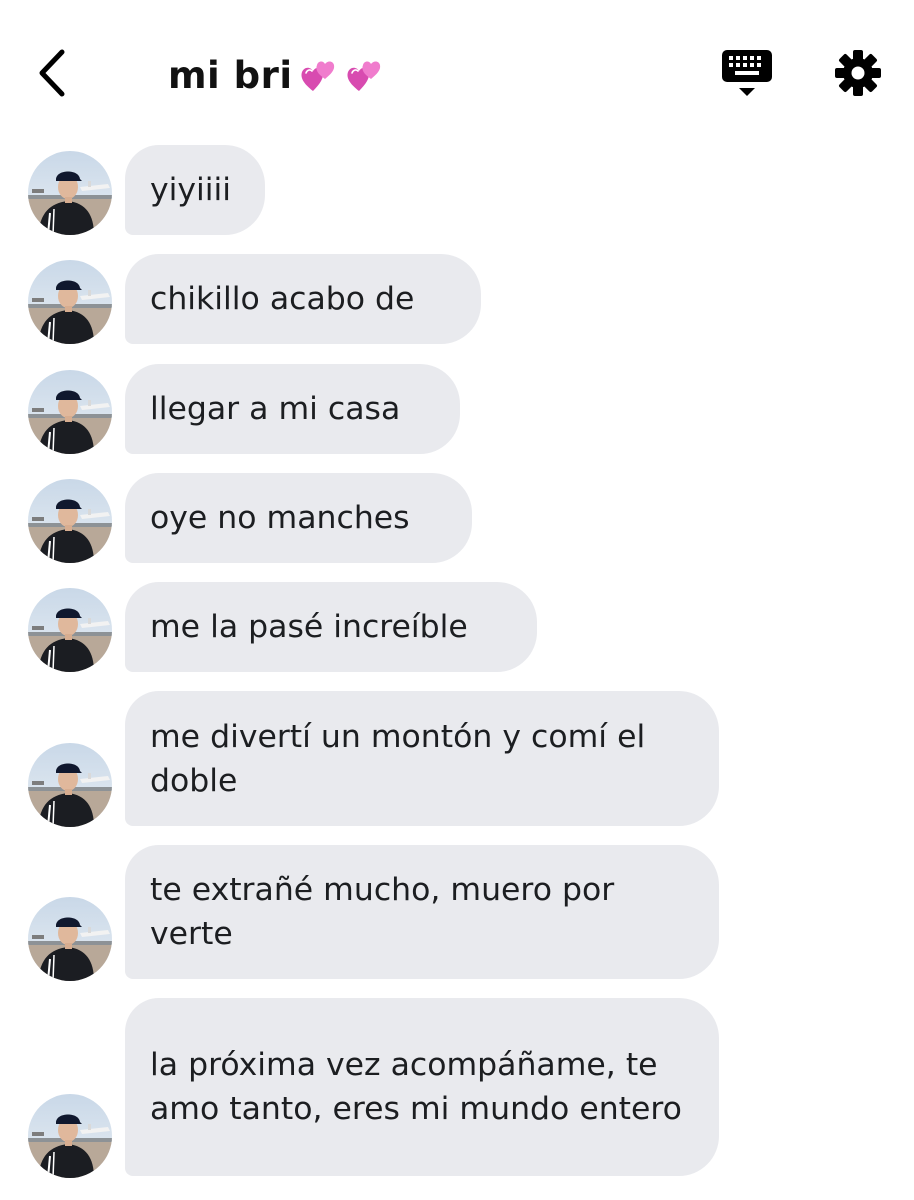 The image size is (914, 1200). I want to click on back-button, so click(52, 73).